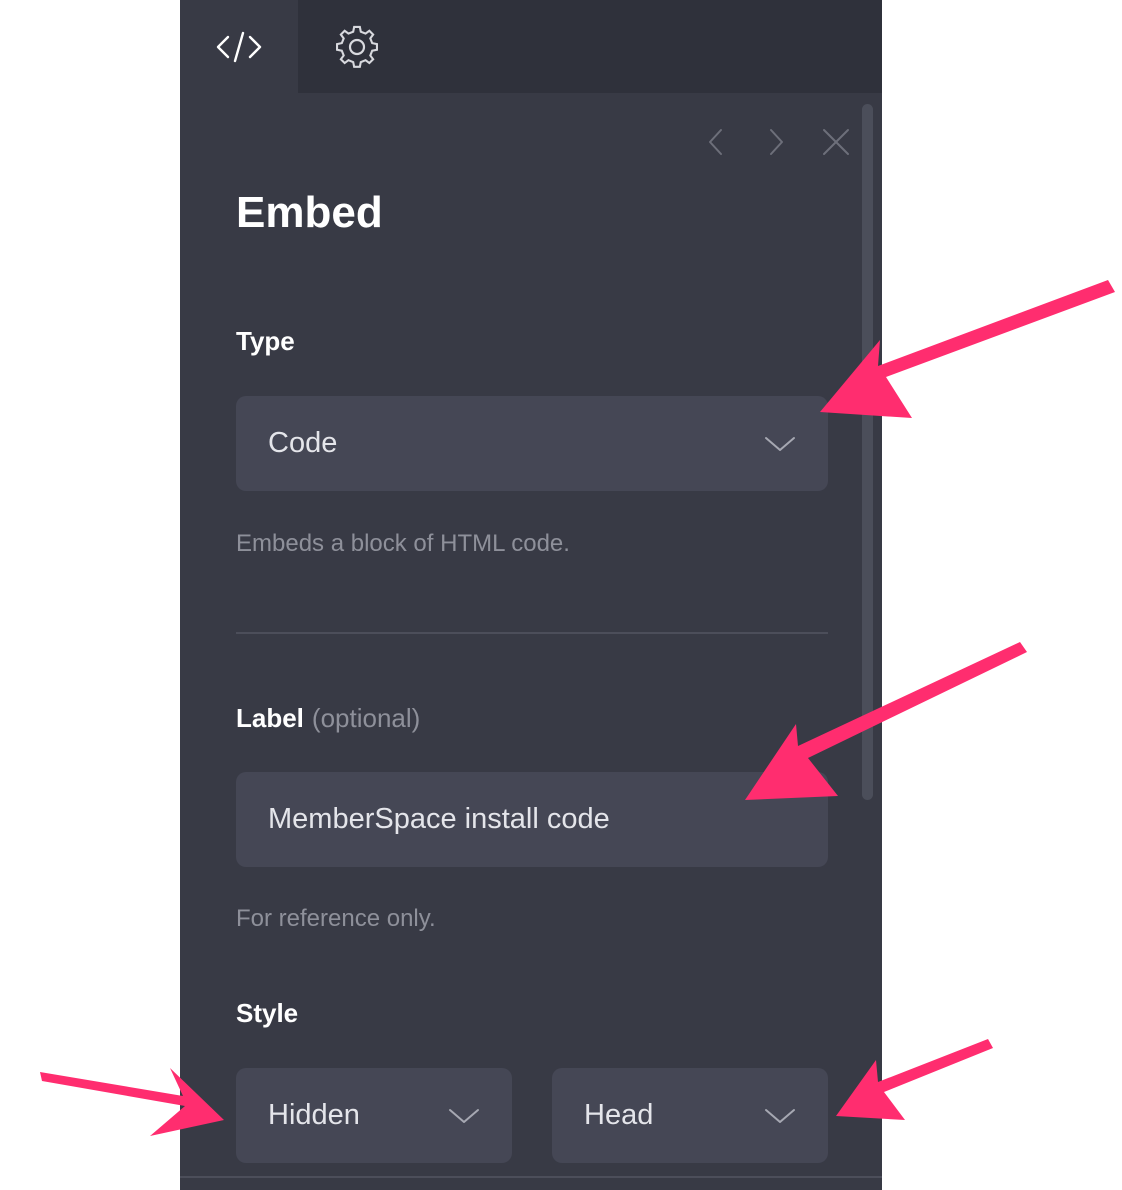  I want to click on annotation-arrow-visibility, so click(132, 1102).